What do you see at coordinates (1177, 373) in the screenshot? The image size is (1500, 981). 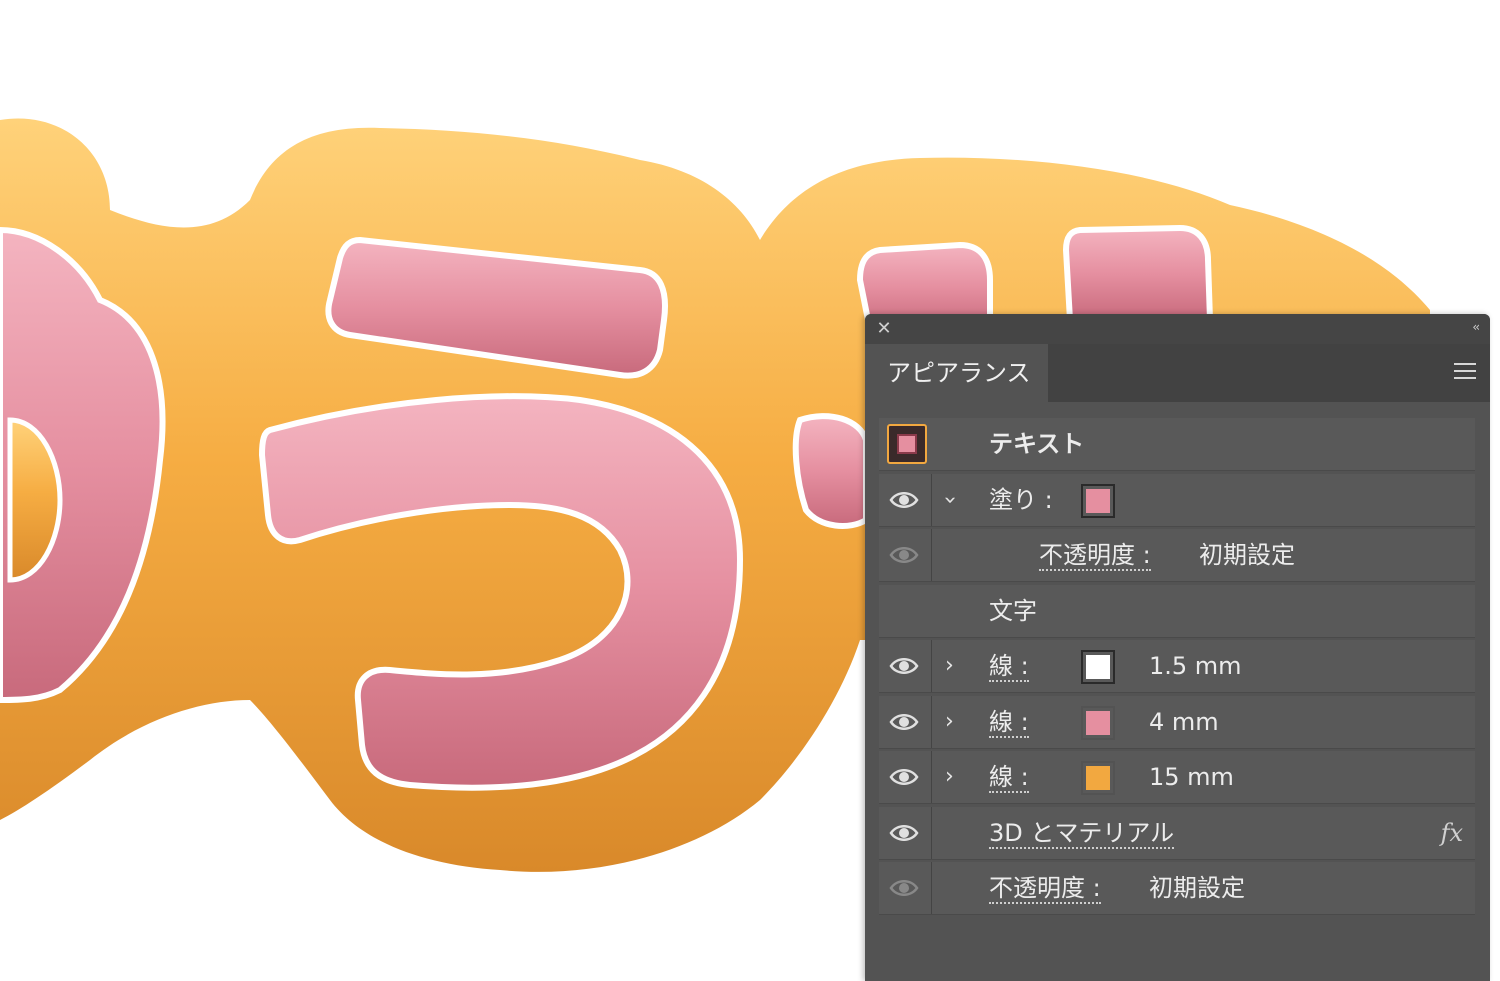 I see `panel-tab-bar: アピアランス` at bounding box center [1177, 373].